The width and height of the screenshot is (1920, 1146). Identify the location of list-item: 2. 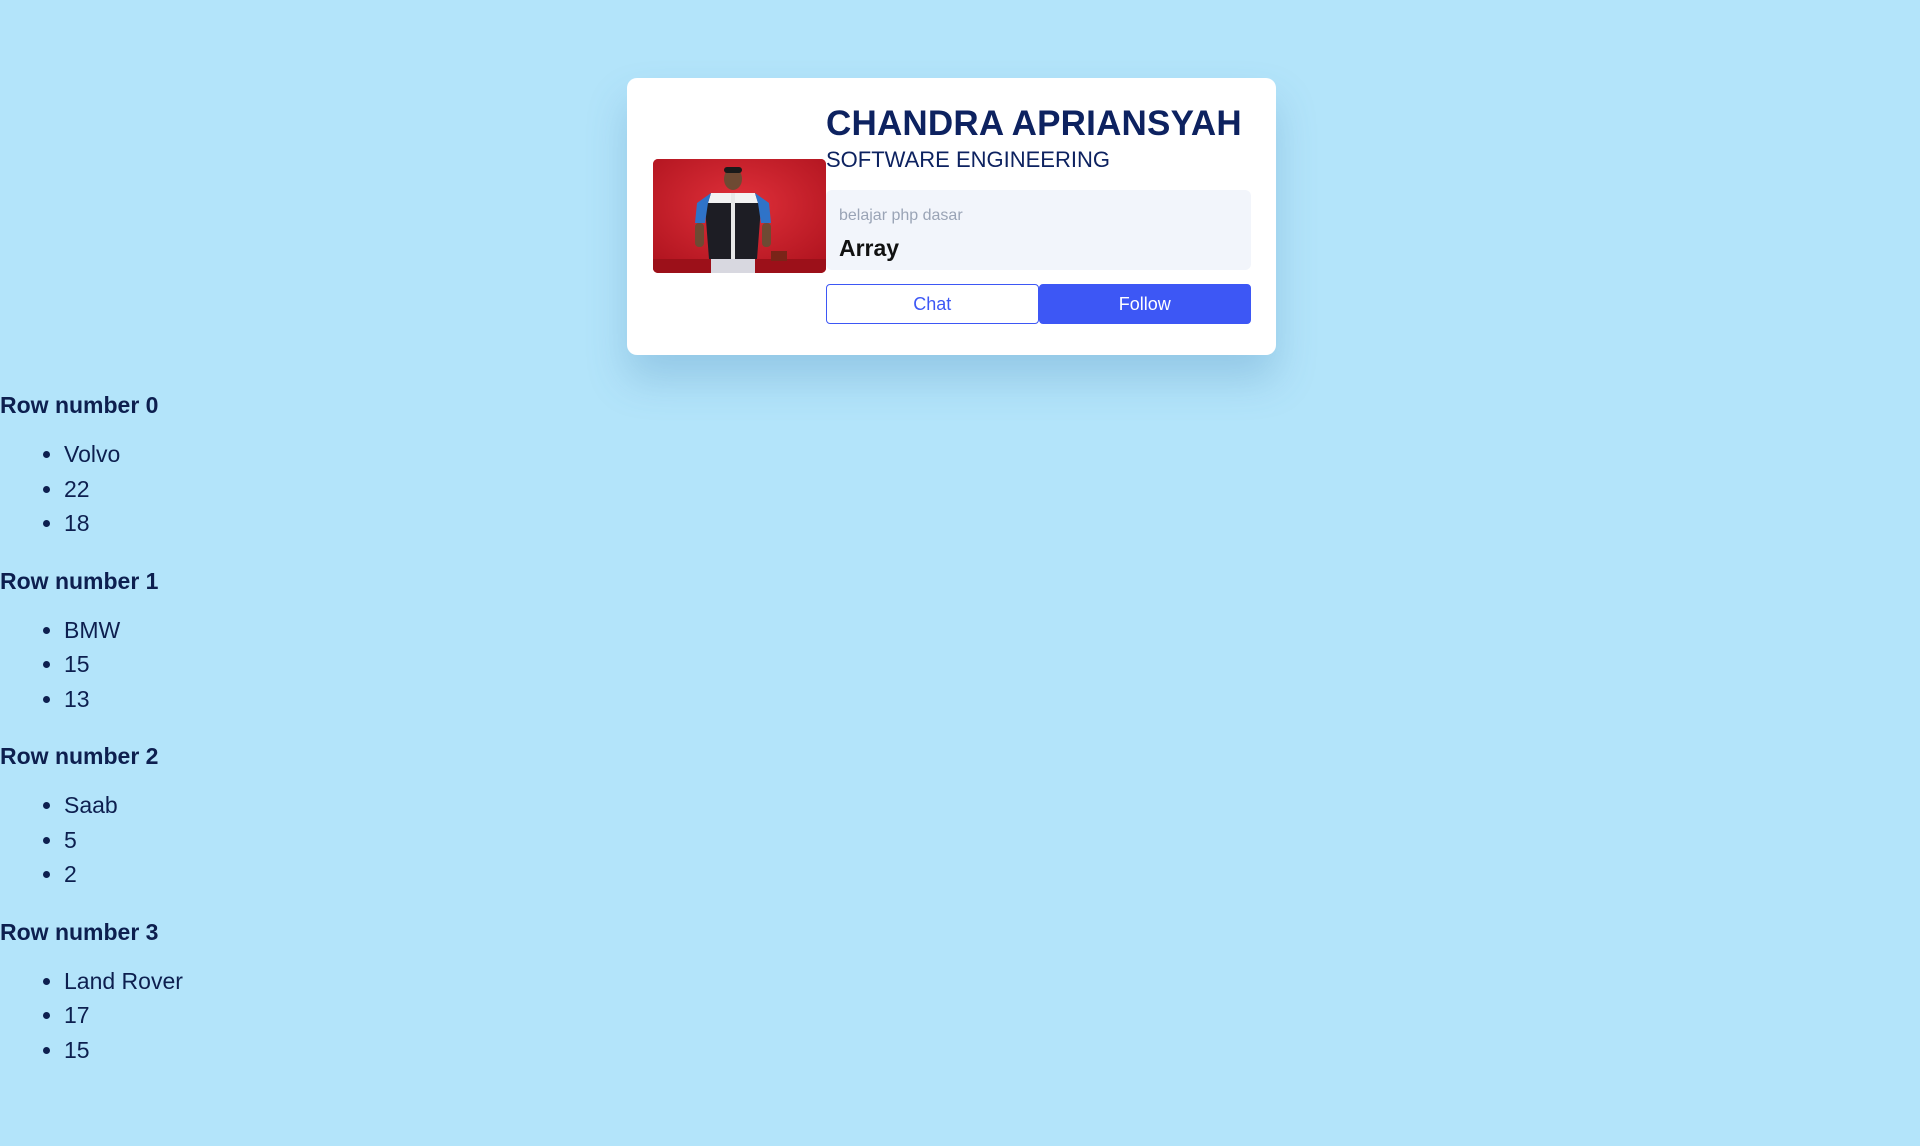
(332, 874).